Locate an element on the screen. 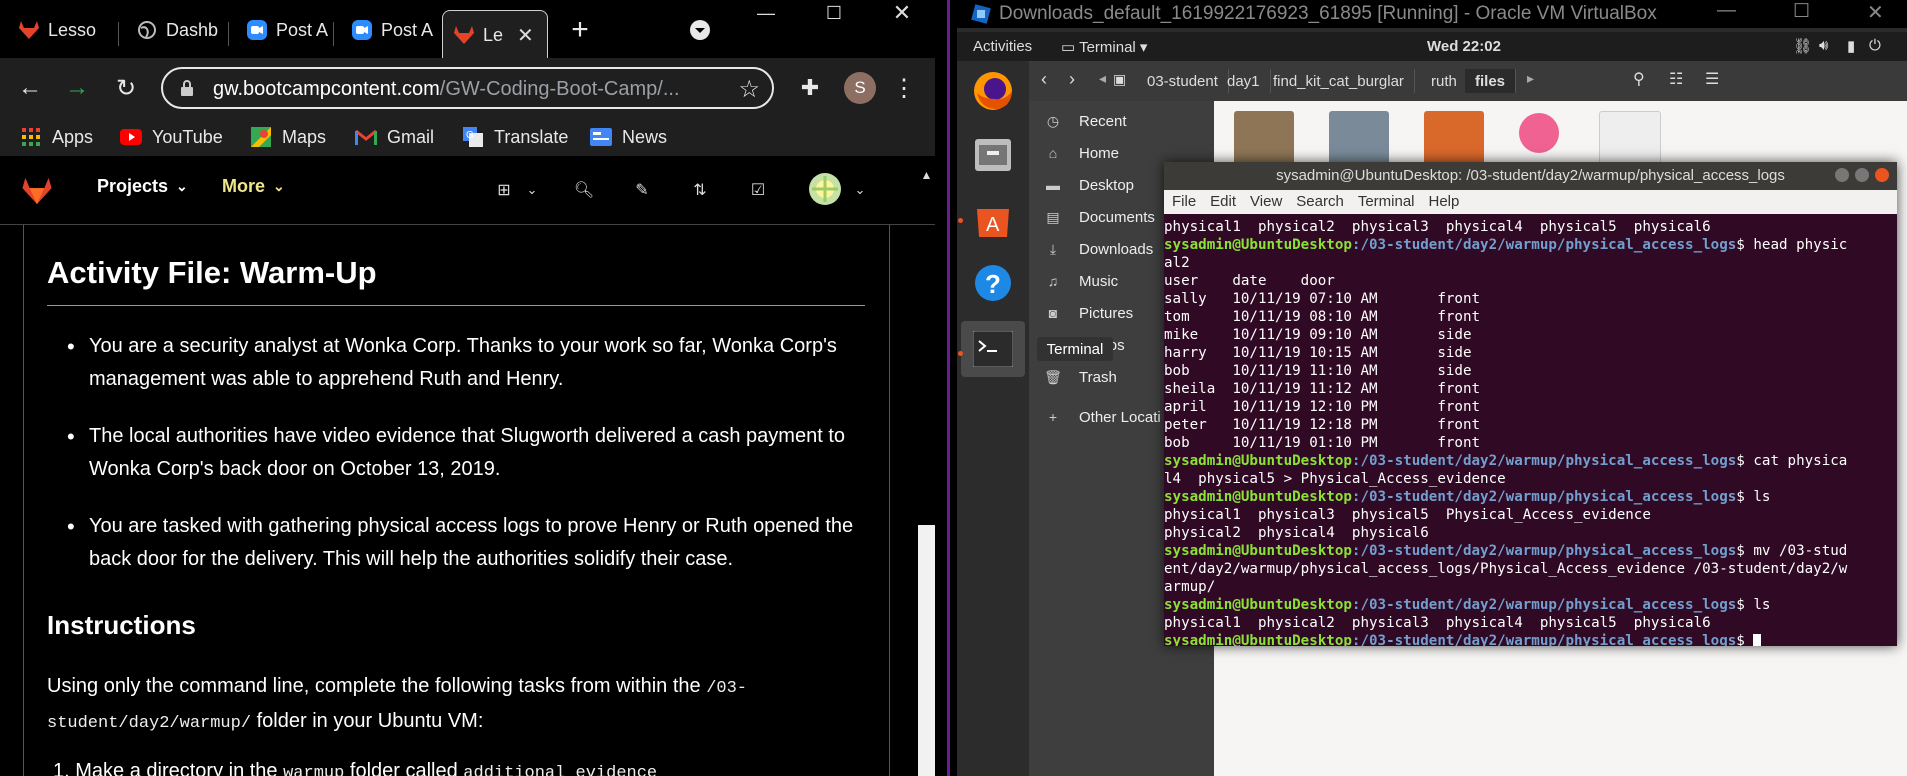 The width and height of the screenshot is (1907, 776). firefox-icon is located at coordinates (993, 91).